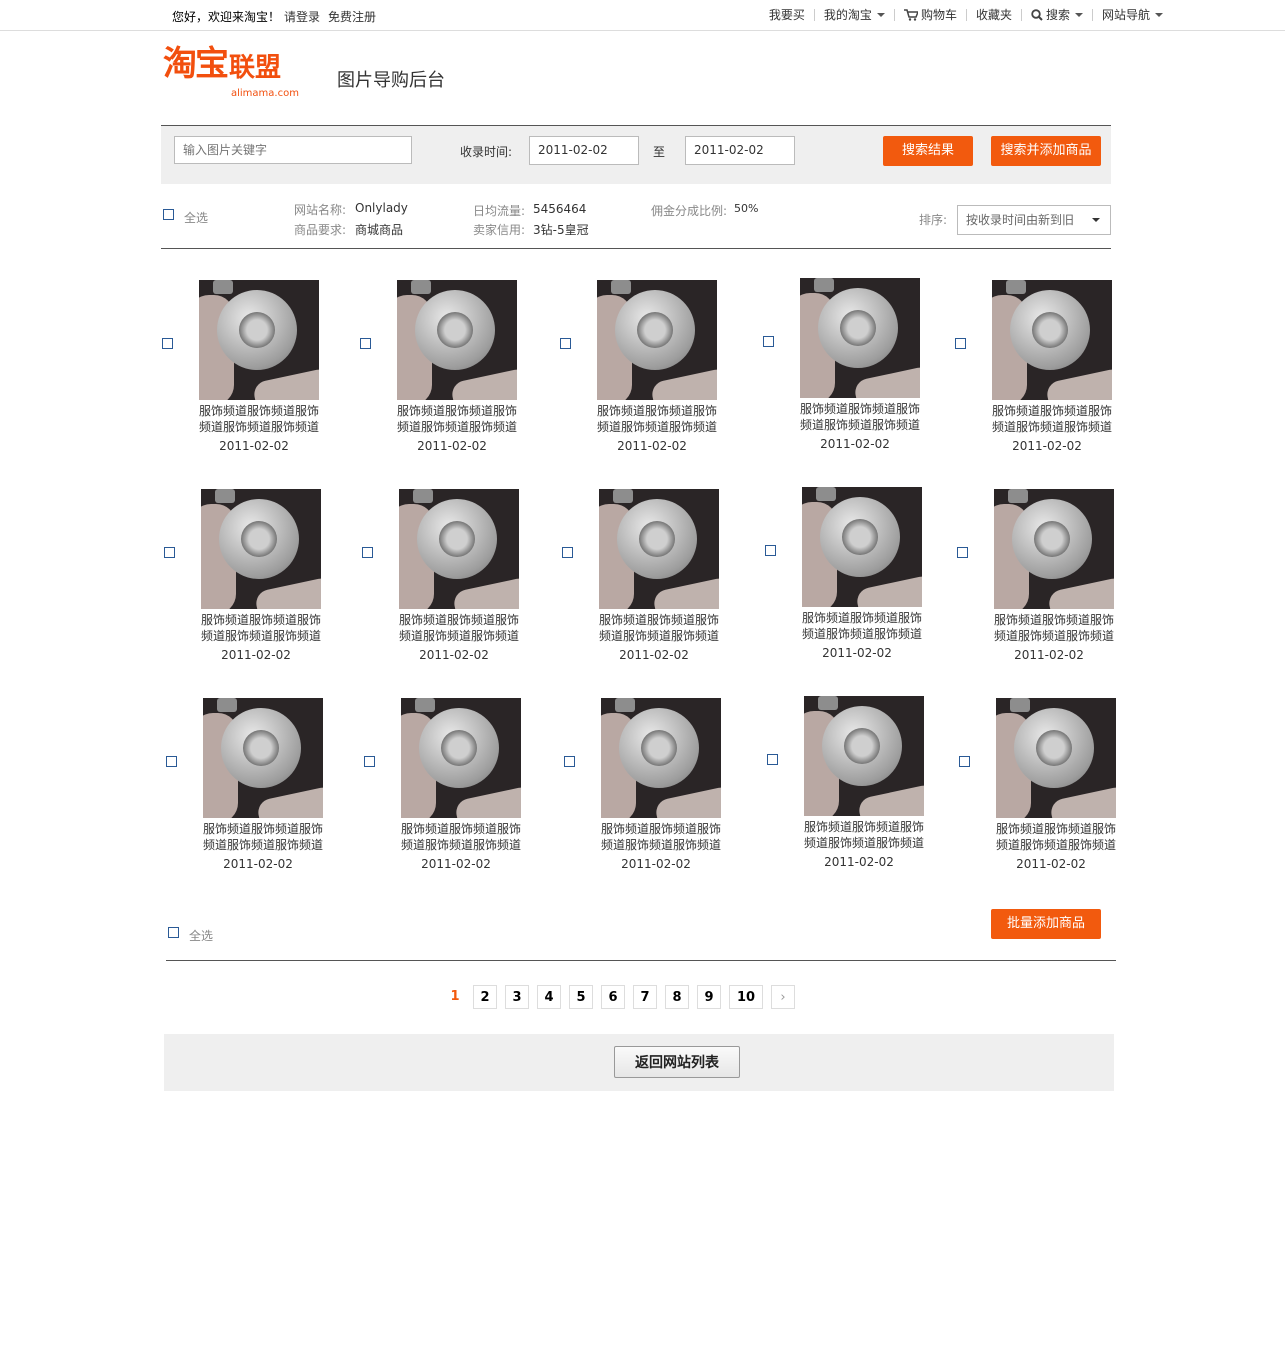 This screenshot has height=1350, width=1285. I want to click on product-item: 服饰频道服饰频道服饰频道服饰频道服饰频道 2011-02-02, so click(440, 375).